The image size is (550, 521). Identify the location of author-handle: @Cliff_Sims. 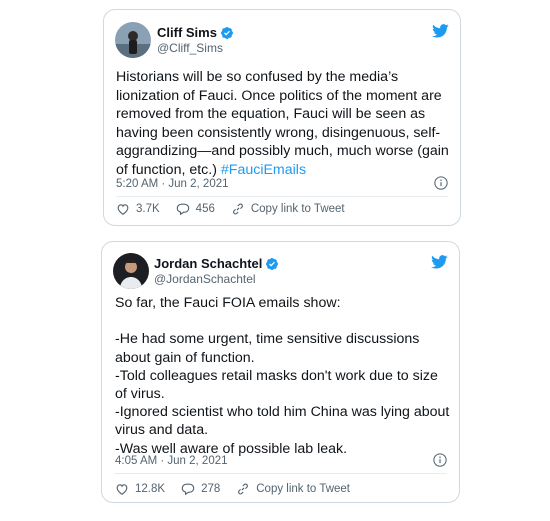
(190, 48).